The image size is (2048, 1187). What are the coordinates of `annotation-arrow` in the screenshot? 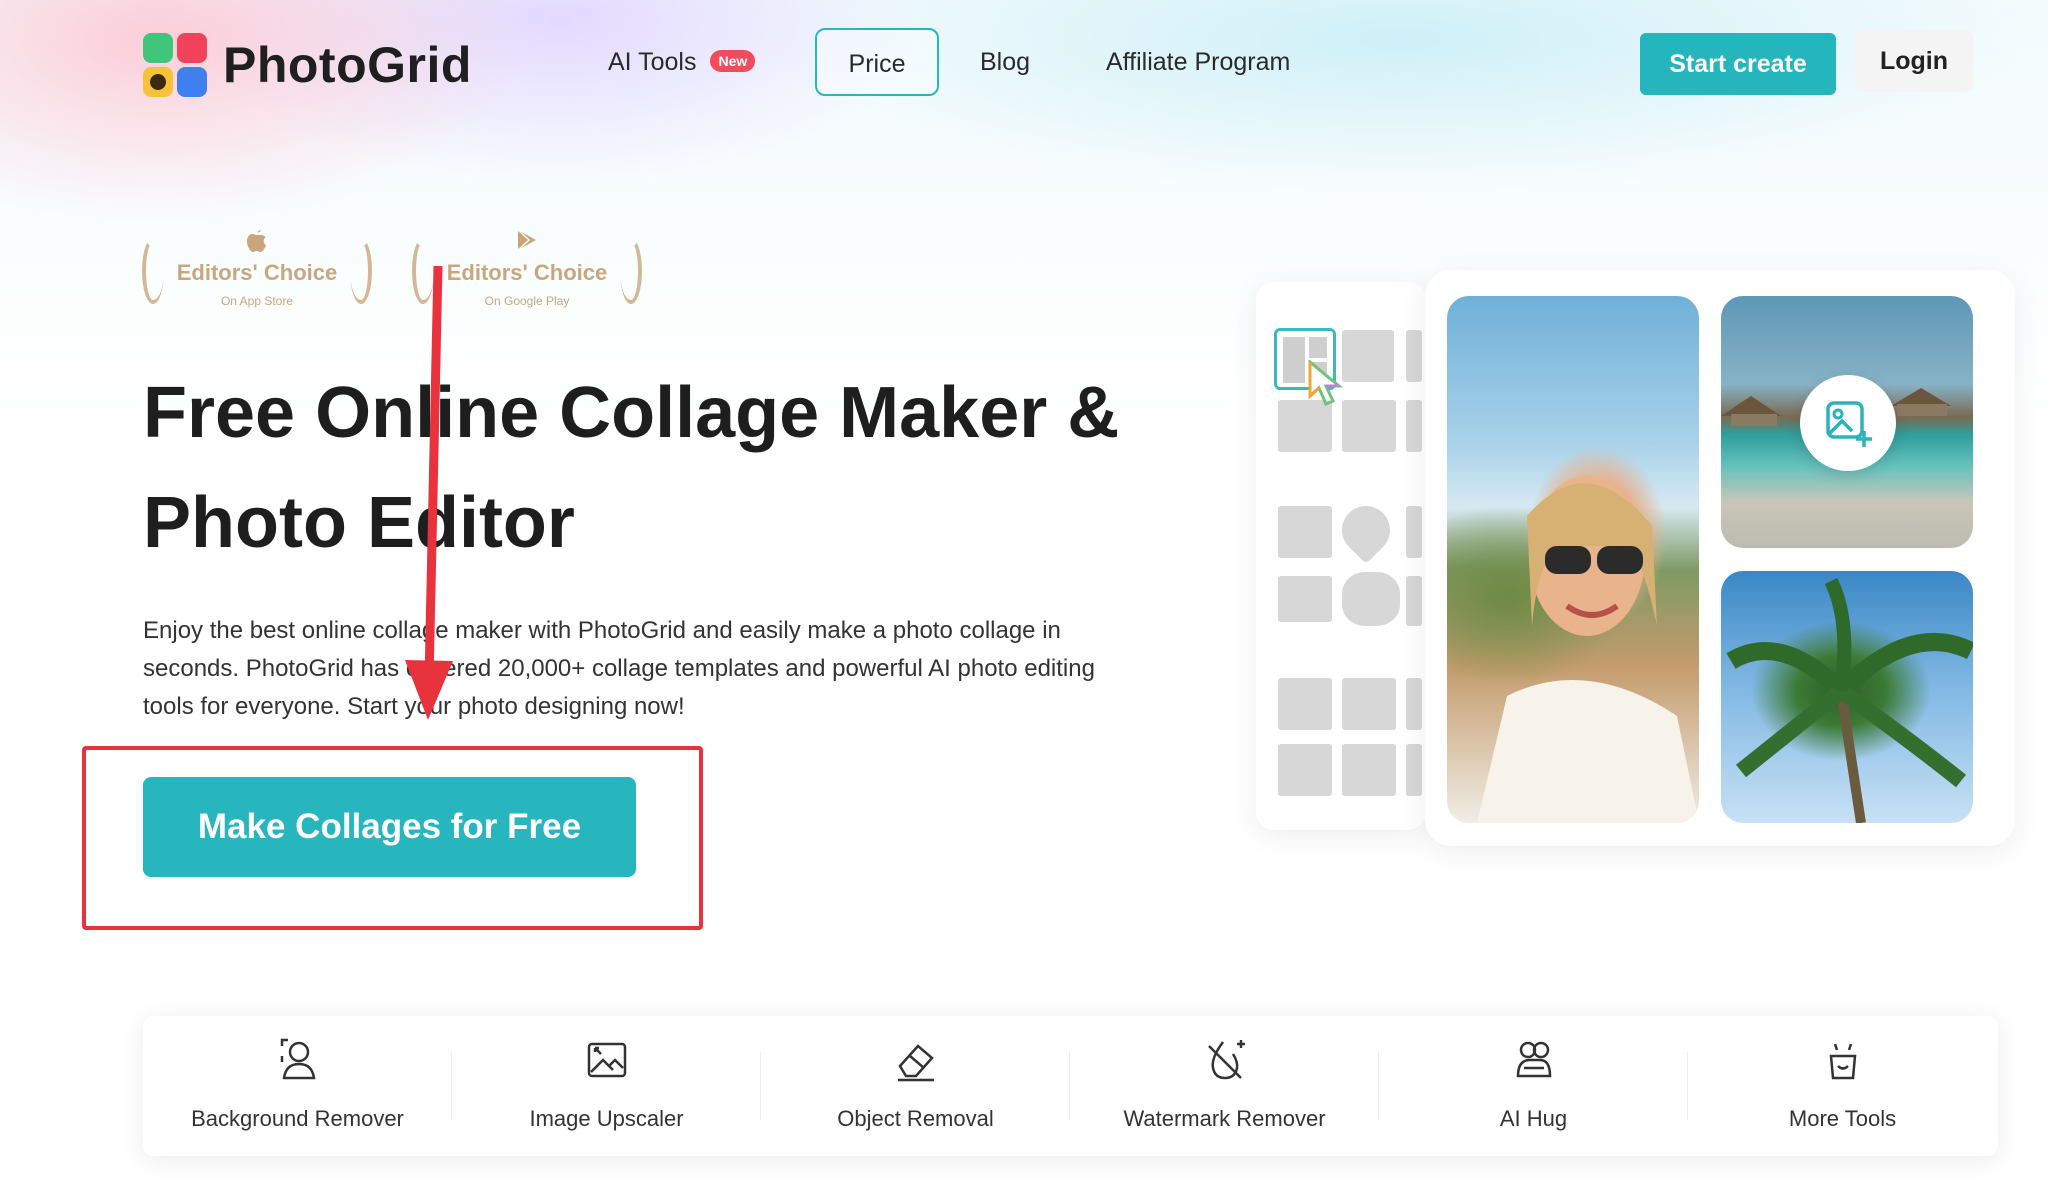 It's located at (429, 492).